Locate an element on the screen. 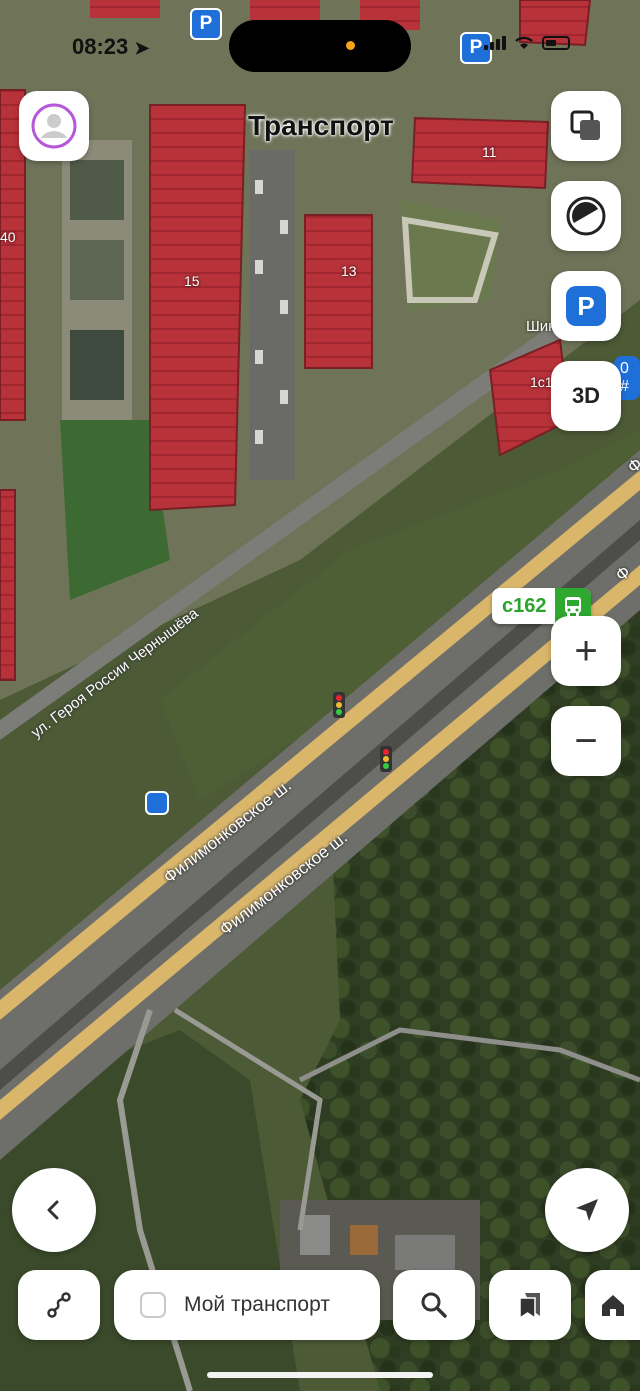 This screenshot has height=1391, width=640. zoom-in-button: + is located at coordinates (586, 651).